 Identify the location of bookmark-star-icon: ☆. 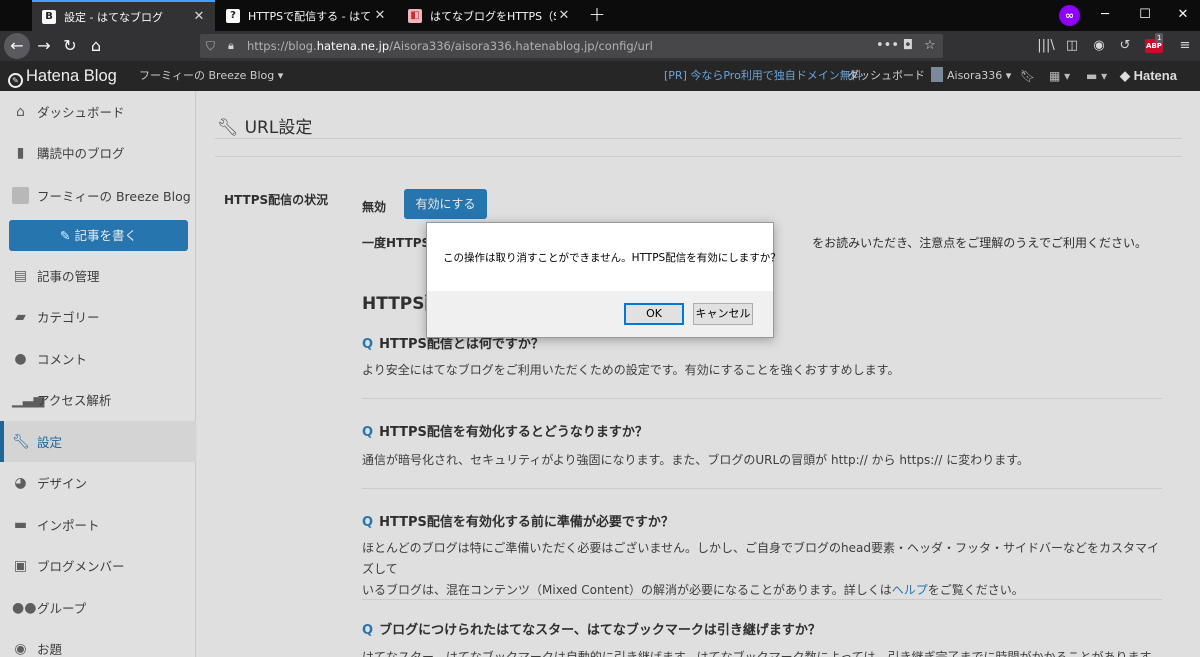
(930, 46).